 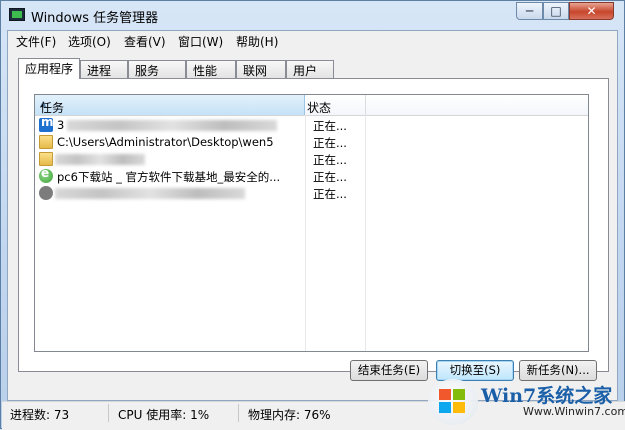 I want to click on title-bar: Windows 任务管理器 ─ □ ✕, so click(x=312, y=15).